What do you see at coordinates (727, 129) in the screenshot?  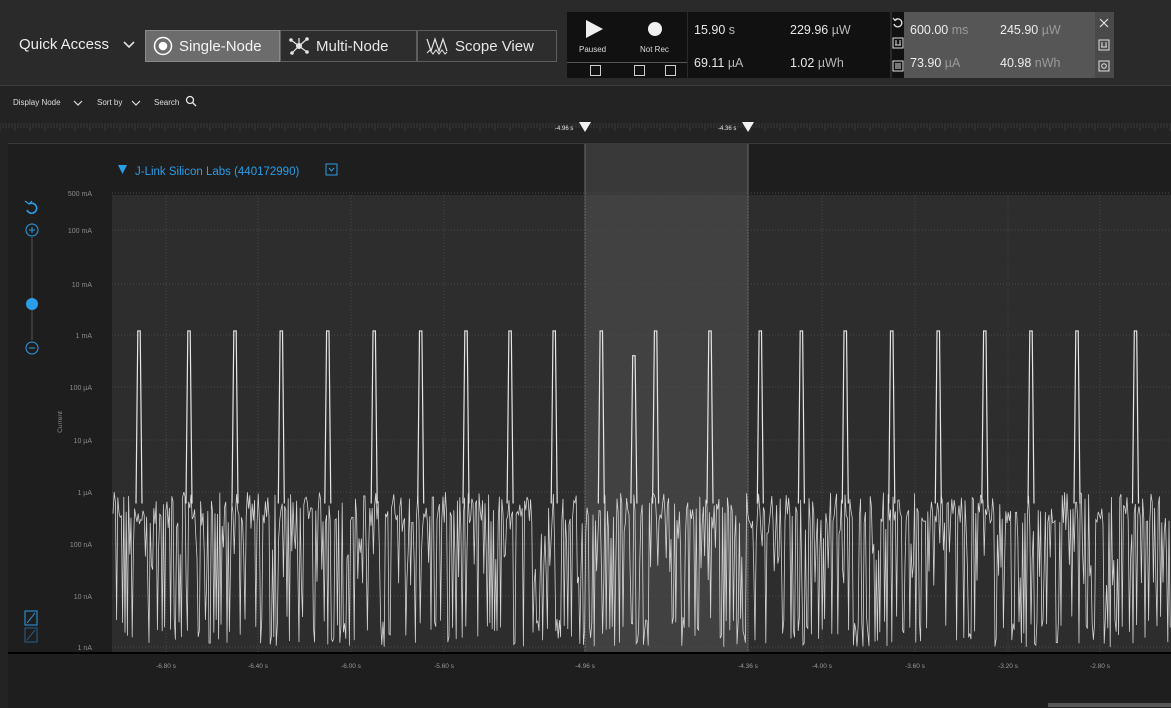 I see `marker-right-label: -4.36 s` at bounding box center [727, 129].